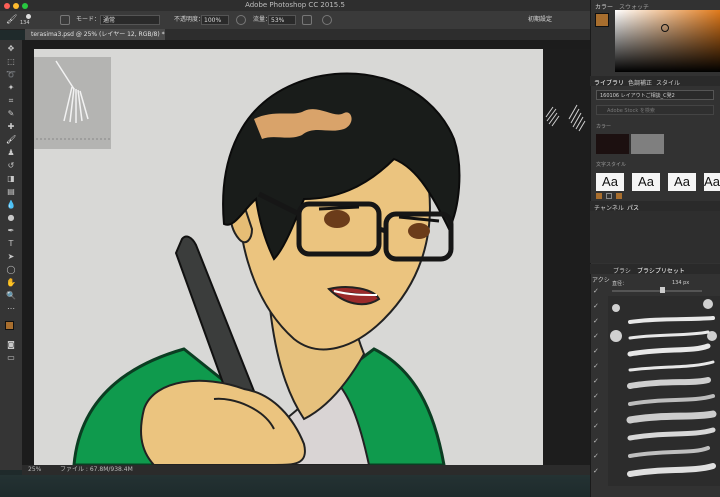 This screenshot has width=720, height=497. Describe the element at coordinates (11, 62) in the screenshot. I see `marquee-tool-icon: ⬚` at that location.